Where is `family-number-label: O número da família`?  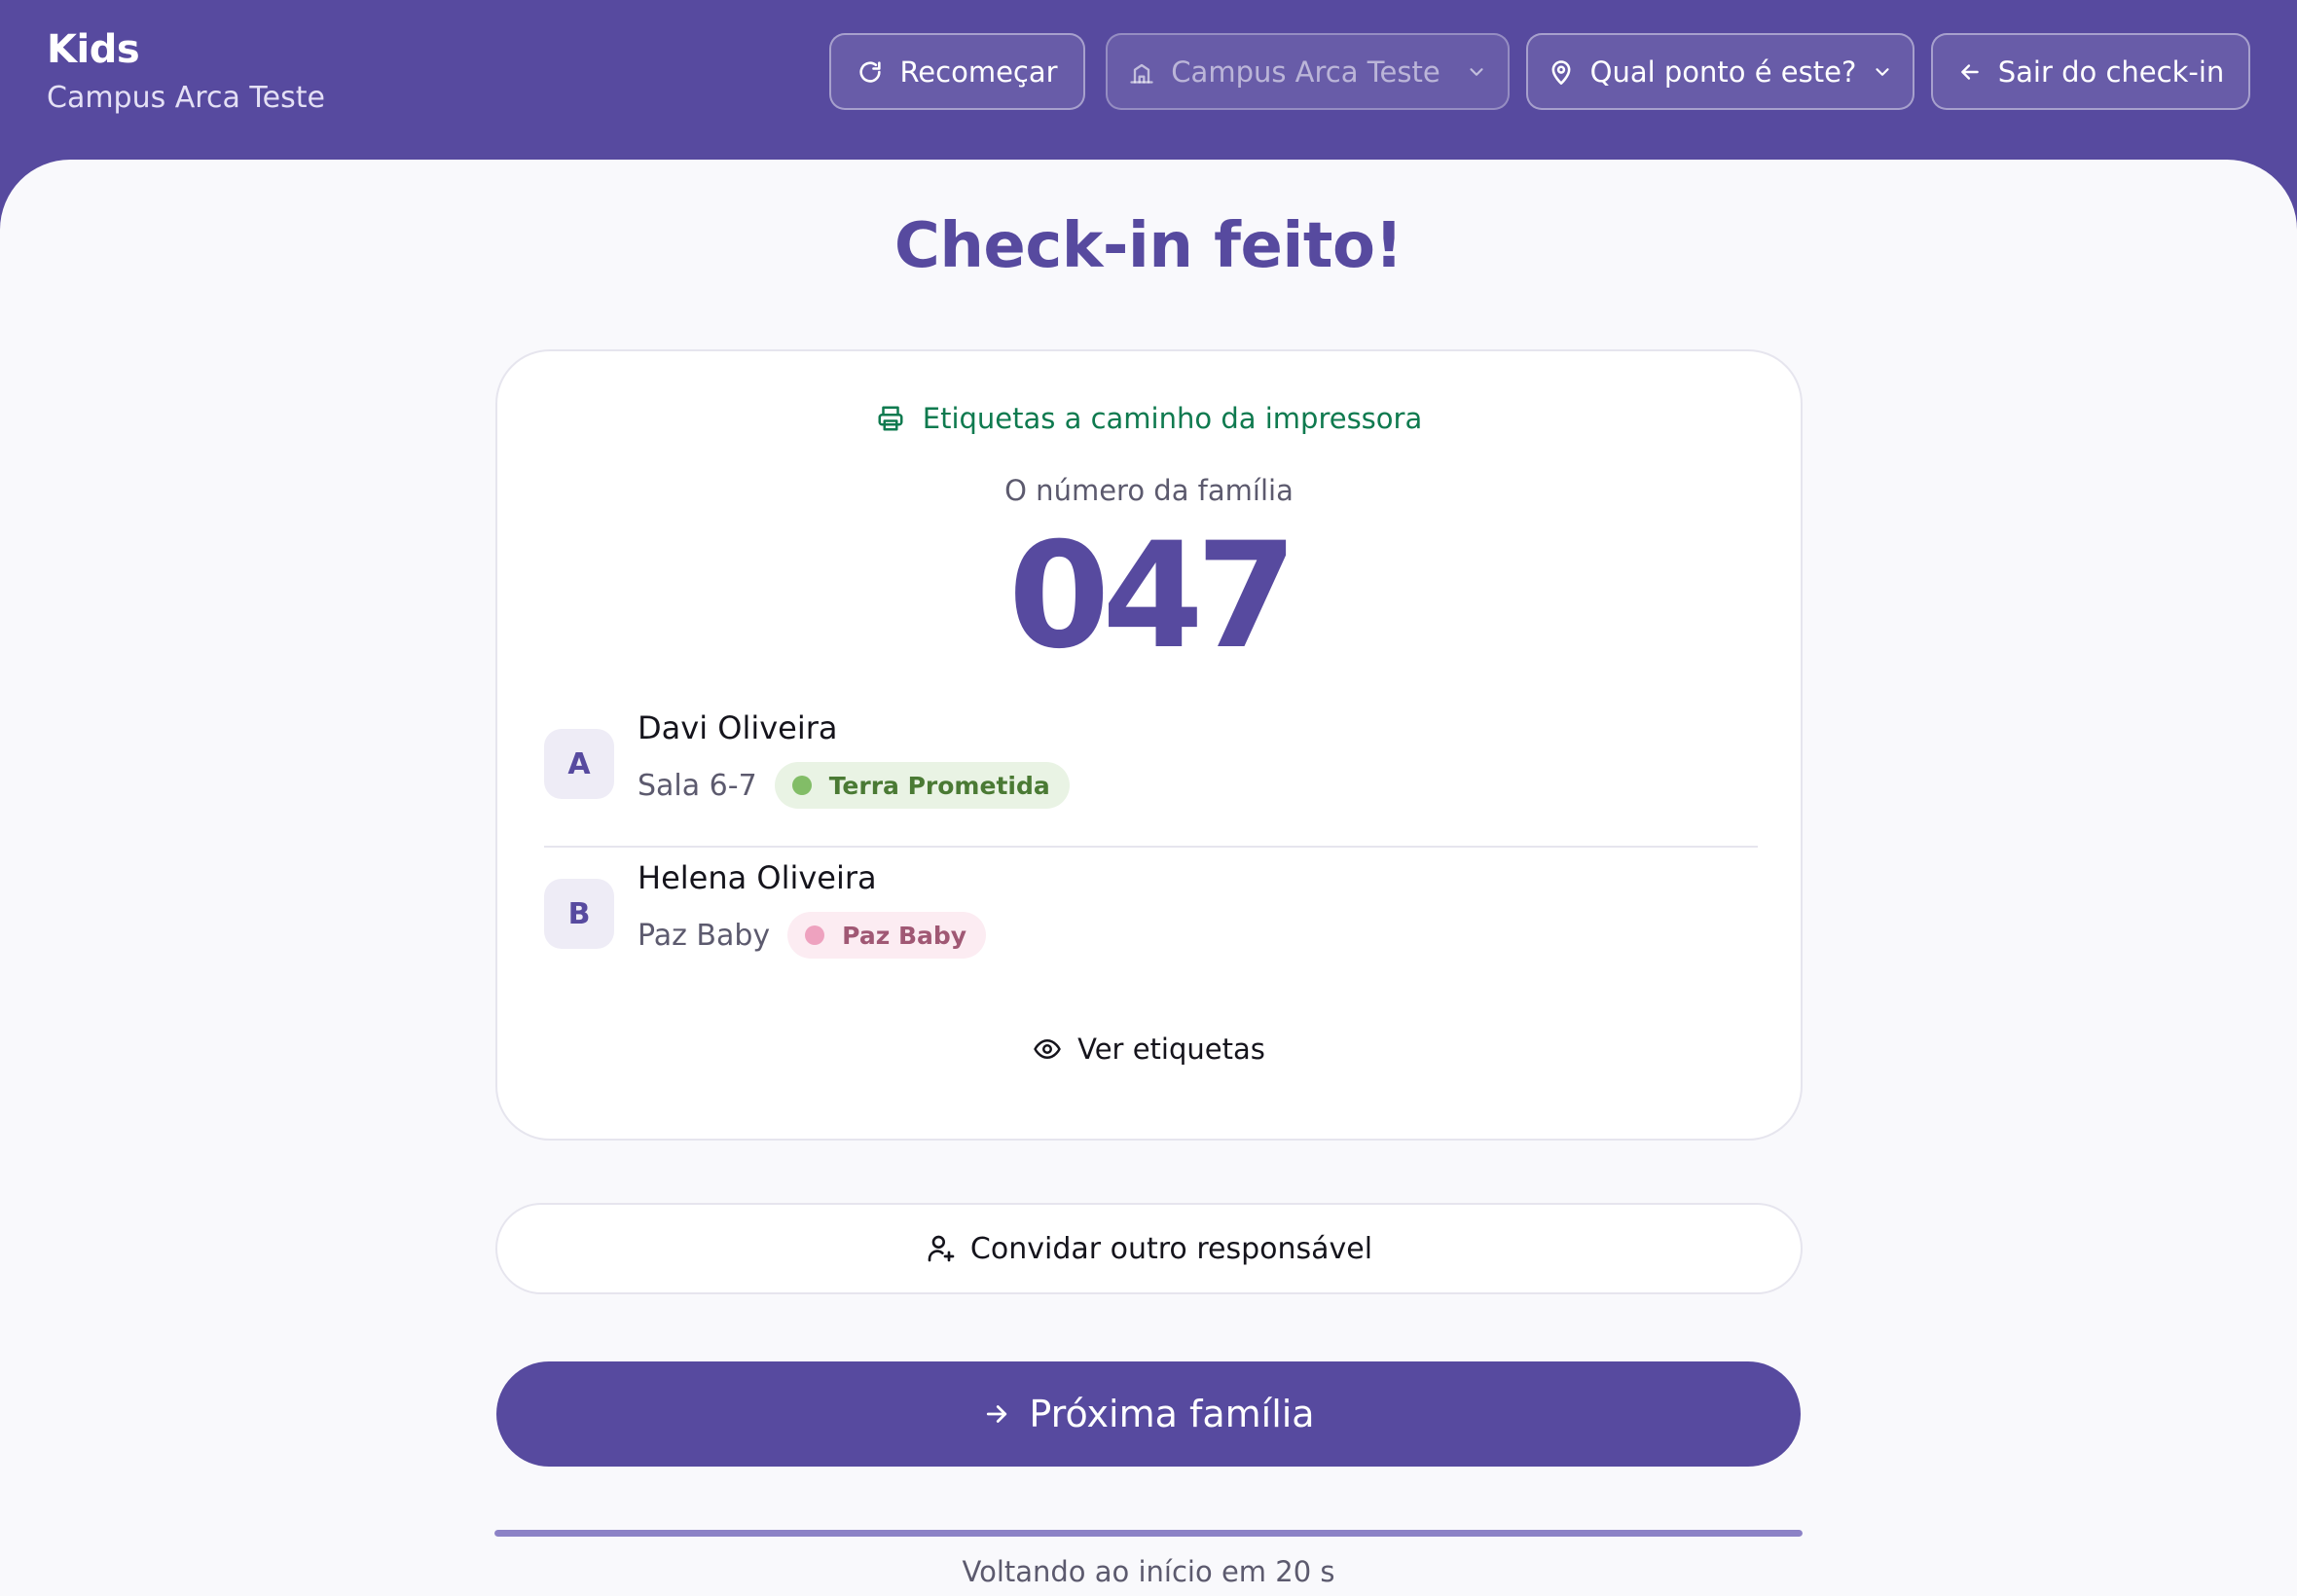
family-number-label: O número da família is located at coordinates (1149, 490).